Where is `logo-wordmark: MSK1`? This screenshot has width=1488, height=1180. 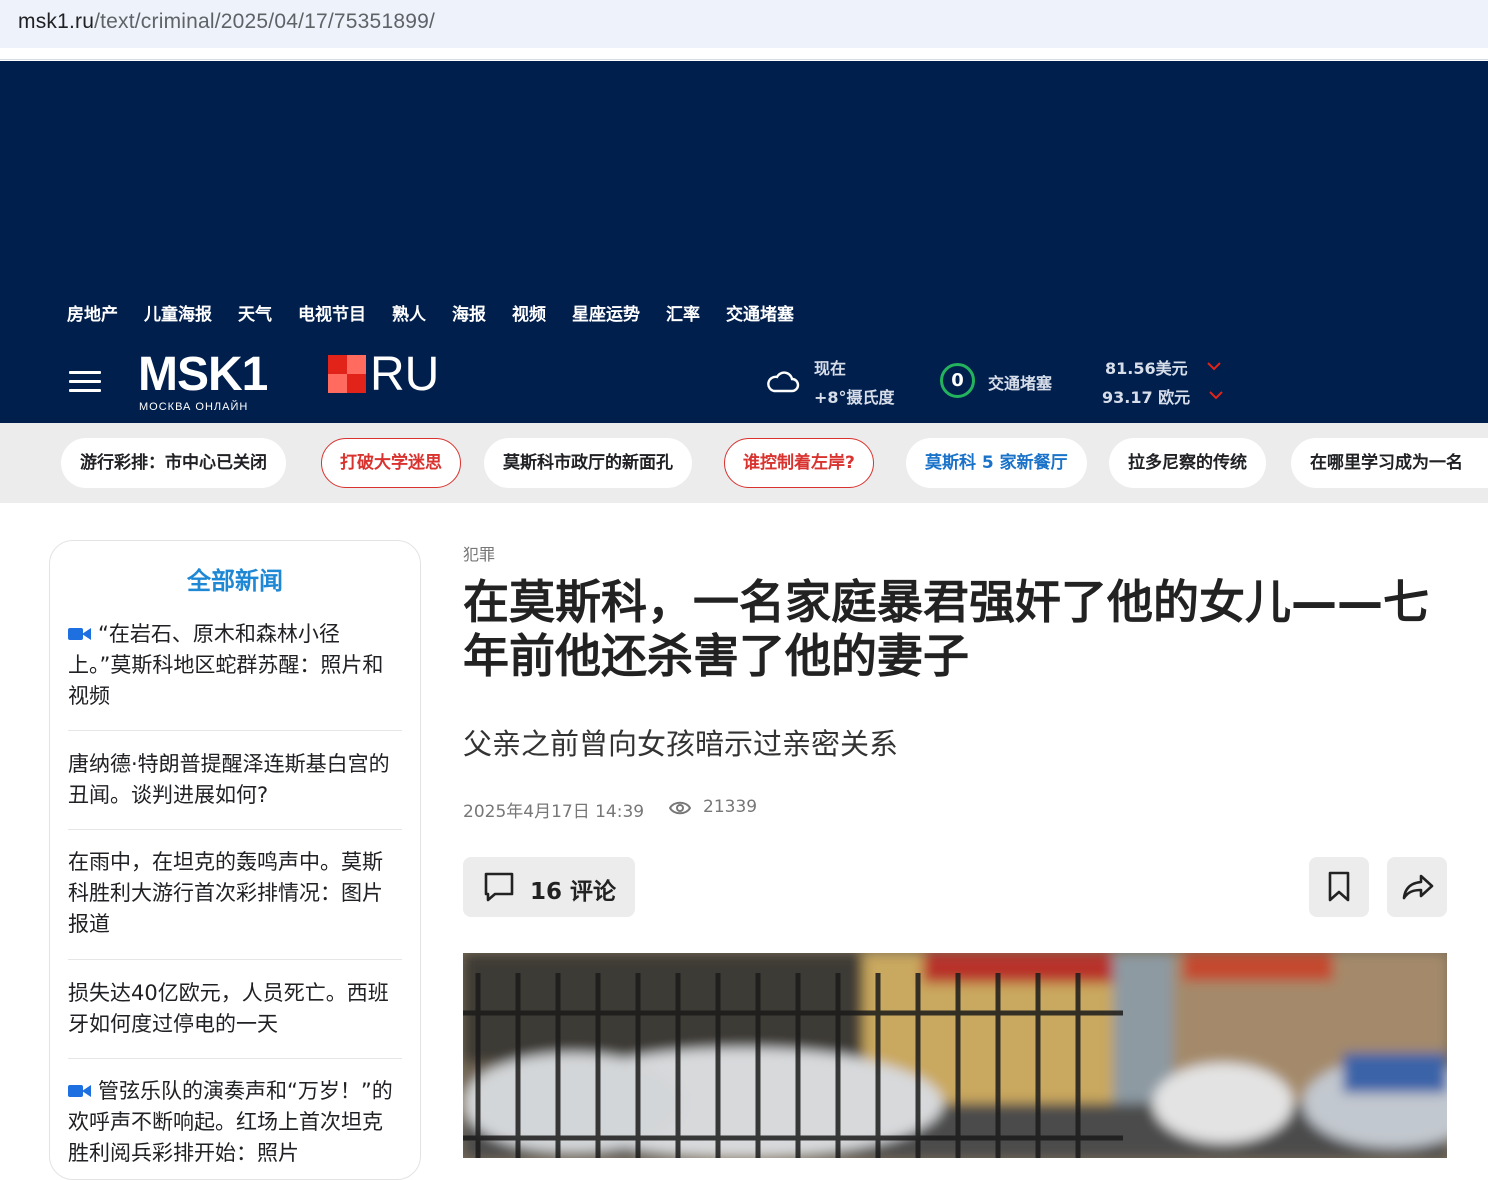
logo-wordmark: MSK1 is located at coordinates (203, 374).